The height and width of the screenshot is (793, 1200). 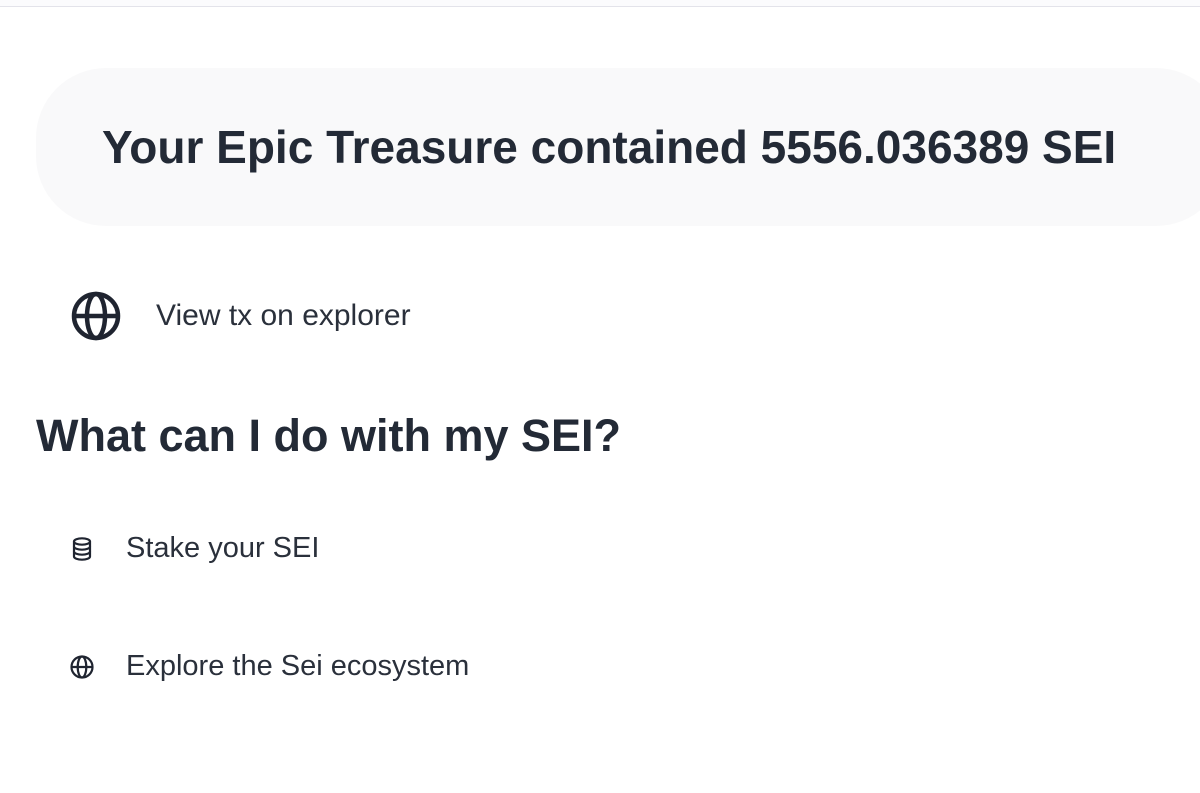 I want to click on top-divider, so click(x=600, y=3).